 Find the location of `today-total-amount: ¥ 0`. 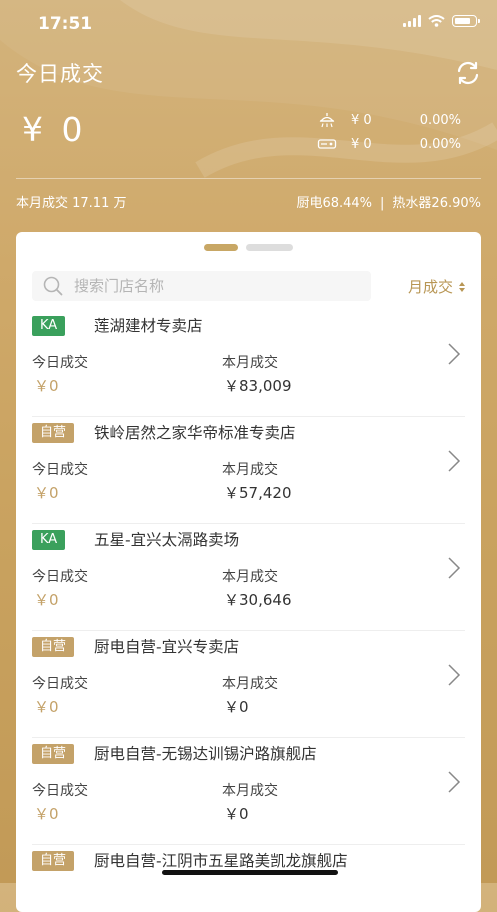

today-total-amount: ¥ 0 is located at coordinates (54, 129).